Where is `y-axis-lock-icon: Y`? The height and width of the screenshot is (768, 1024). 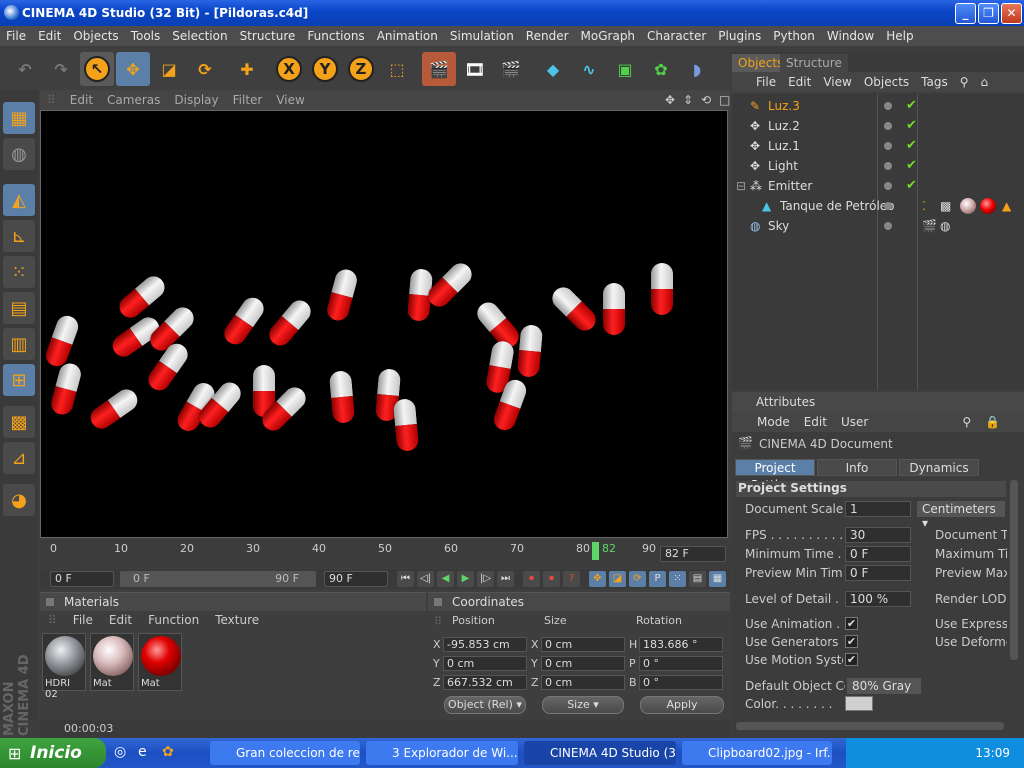
y-axis-lock-icon: Y is located at coordinates (325, 69).